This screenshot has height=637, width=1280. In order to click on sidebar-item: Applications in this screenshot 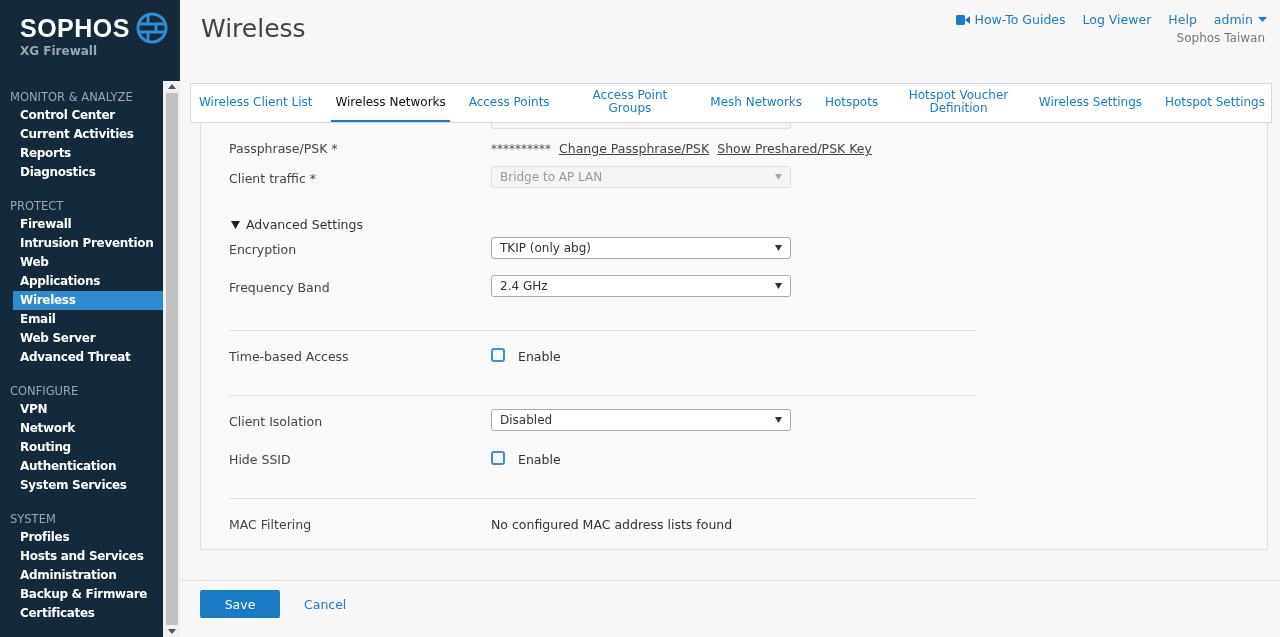, I will do `click(81, 281)`.